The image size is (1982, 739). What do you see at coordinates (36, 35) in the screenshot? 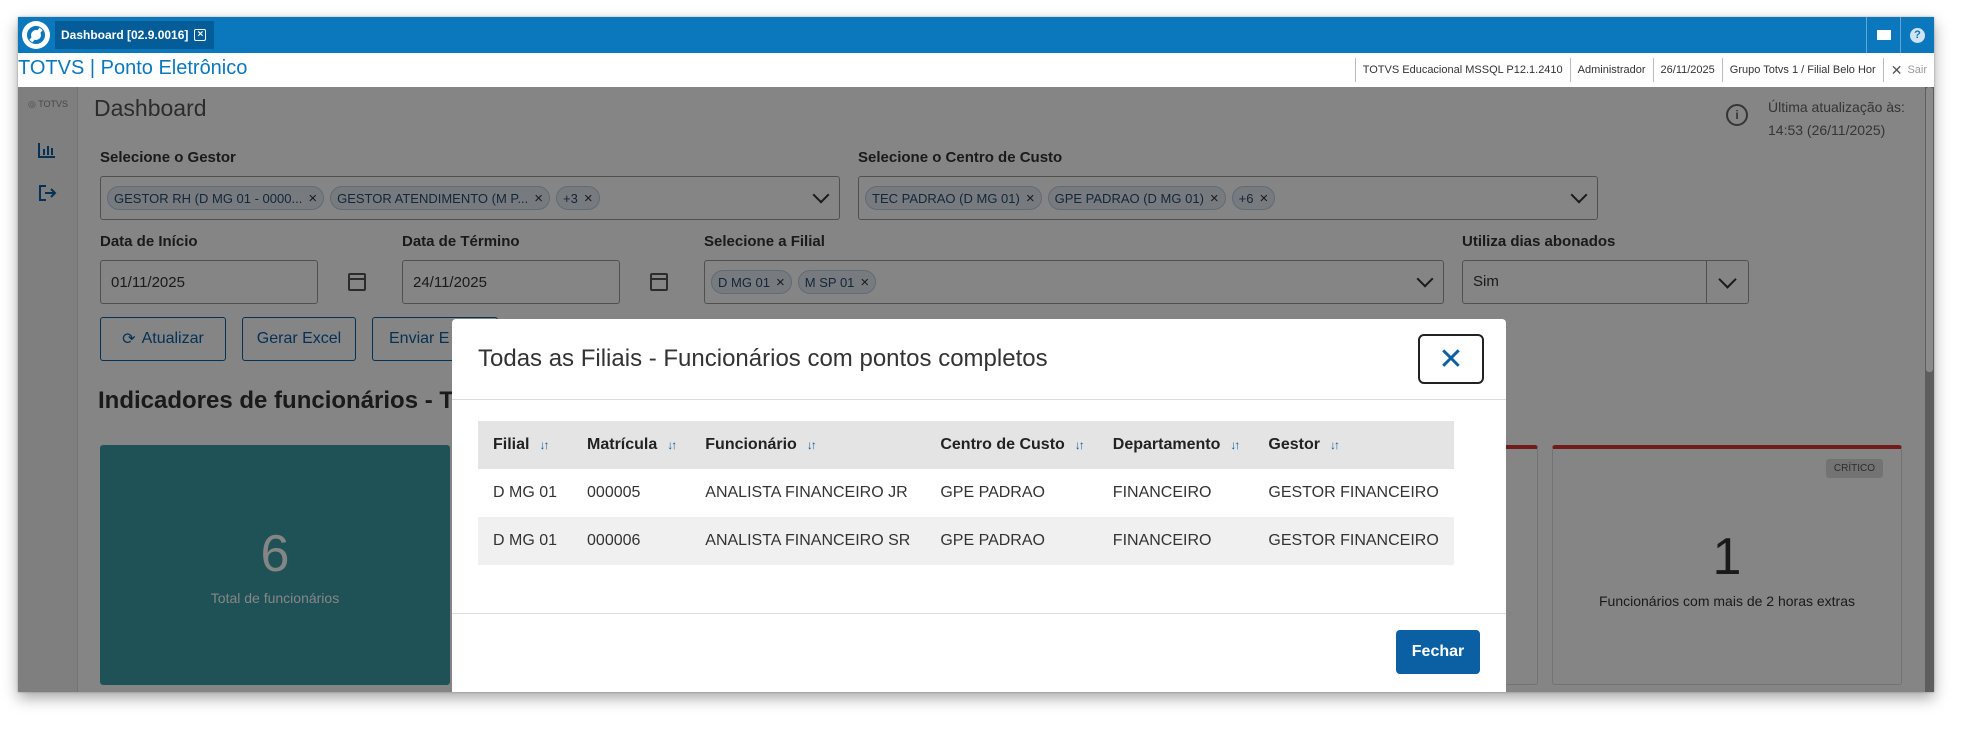
I see `totvs-logo-icon` at bounding box center [36, 35].